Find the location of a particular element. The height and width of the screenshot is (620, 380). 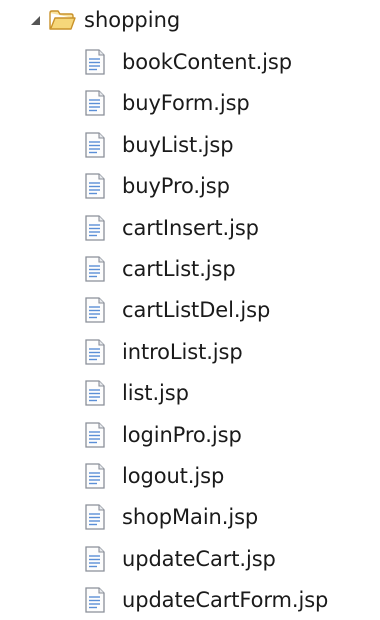

folder-item-shopping: shopping is located at coordinates (104, 20).